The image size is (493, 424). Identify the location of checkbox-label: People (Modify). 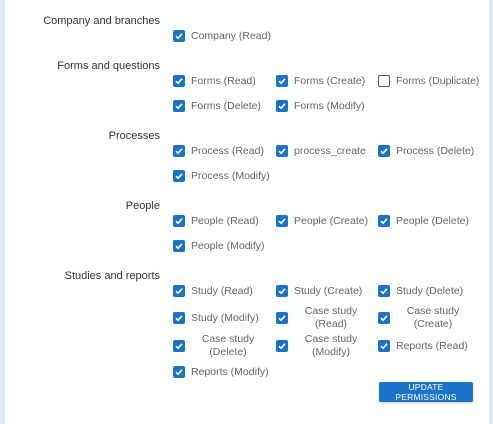
(228, 245).